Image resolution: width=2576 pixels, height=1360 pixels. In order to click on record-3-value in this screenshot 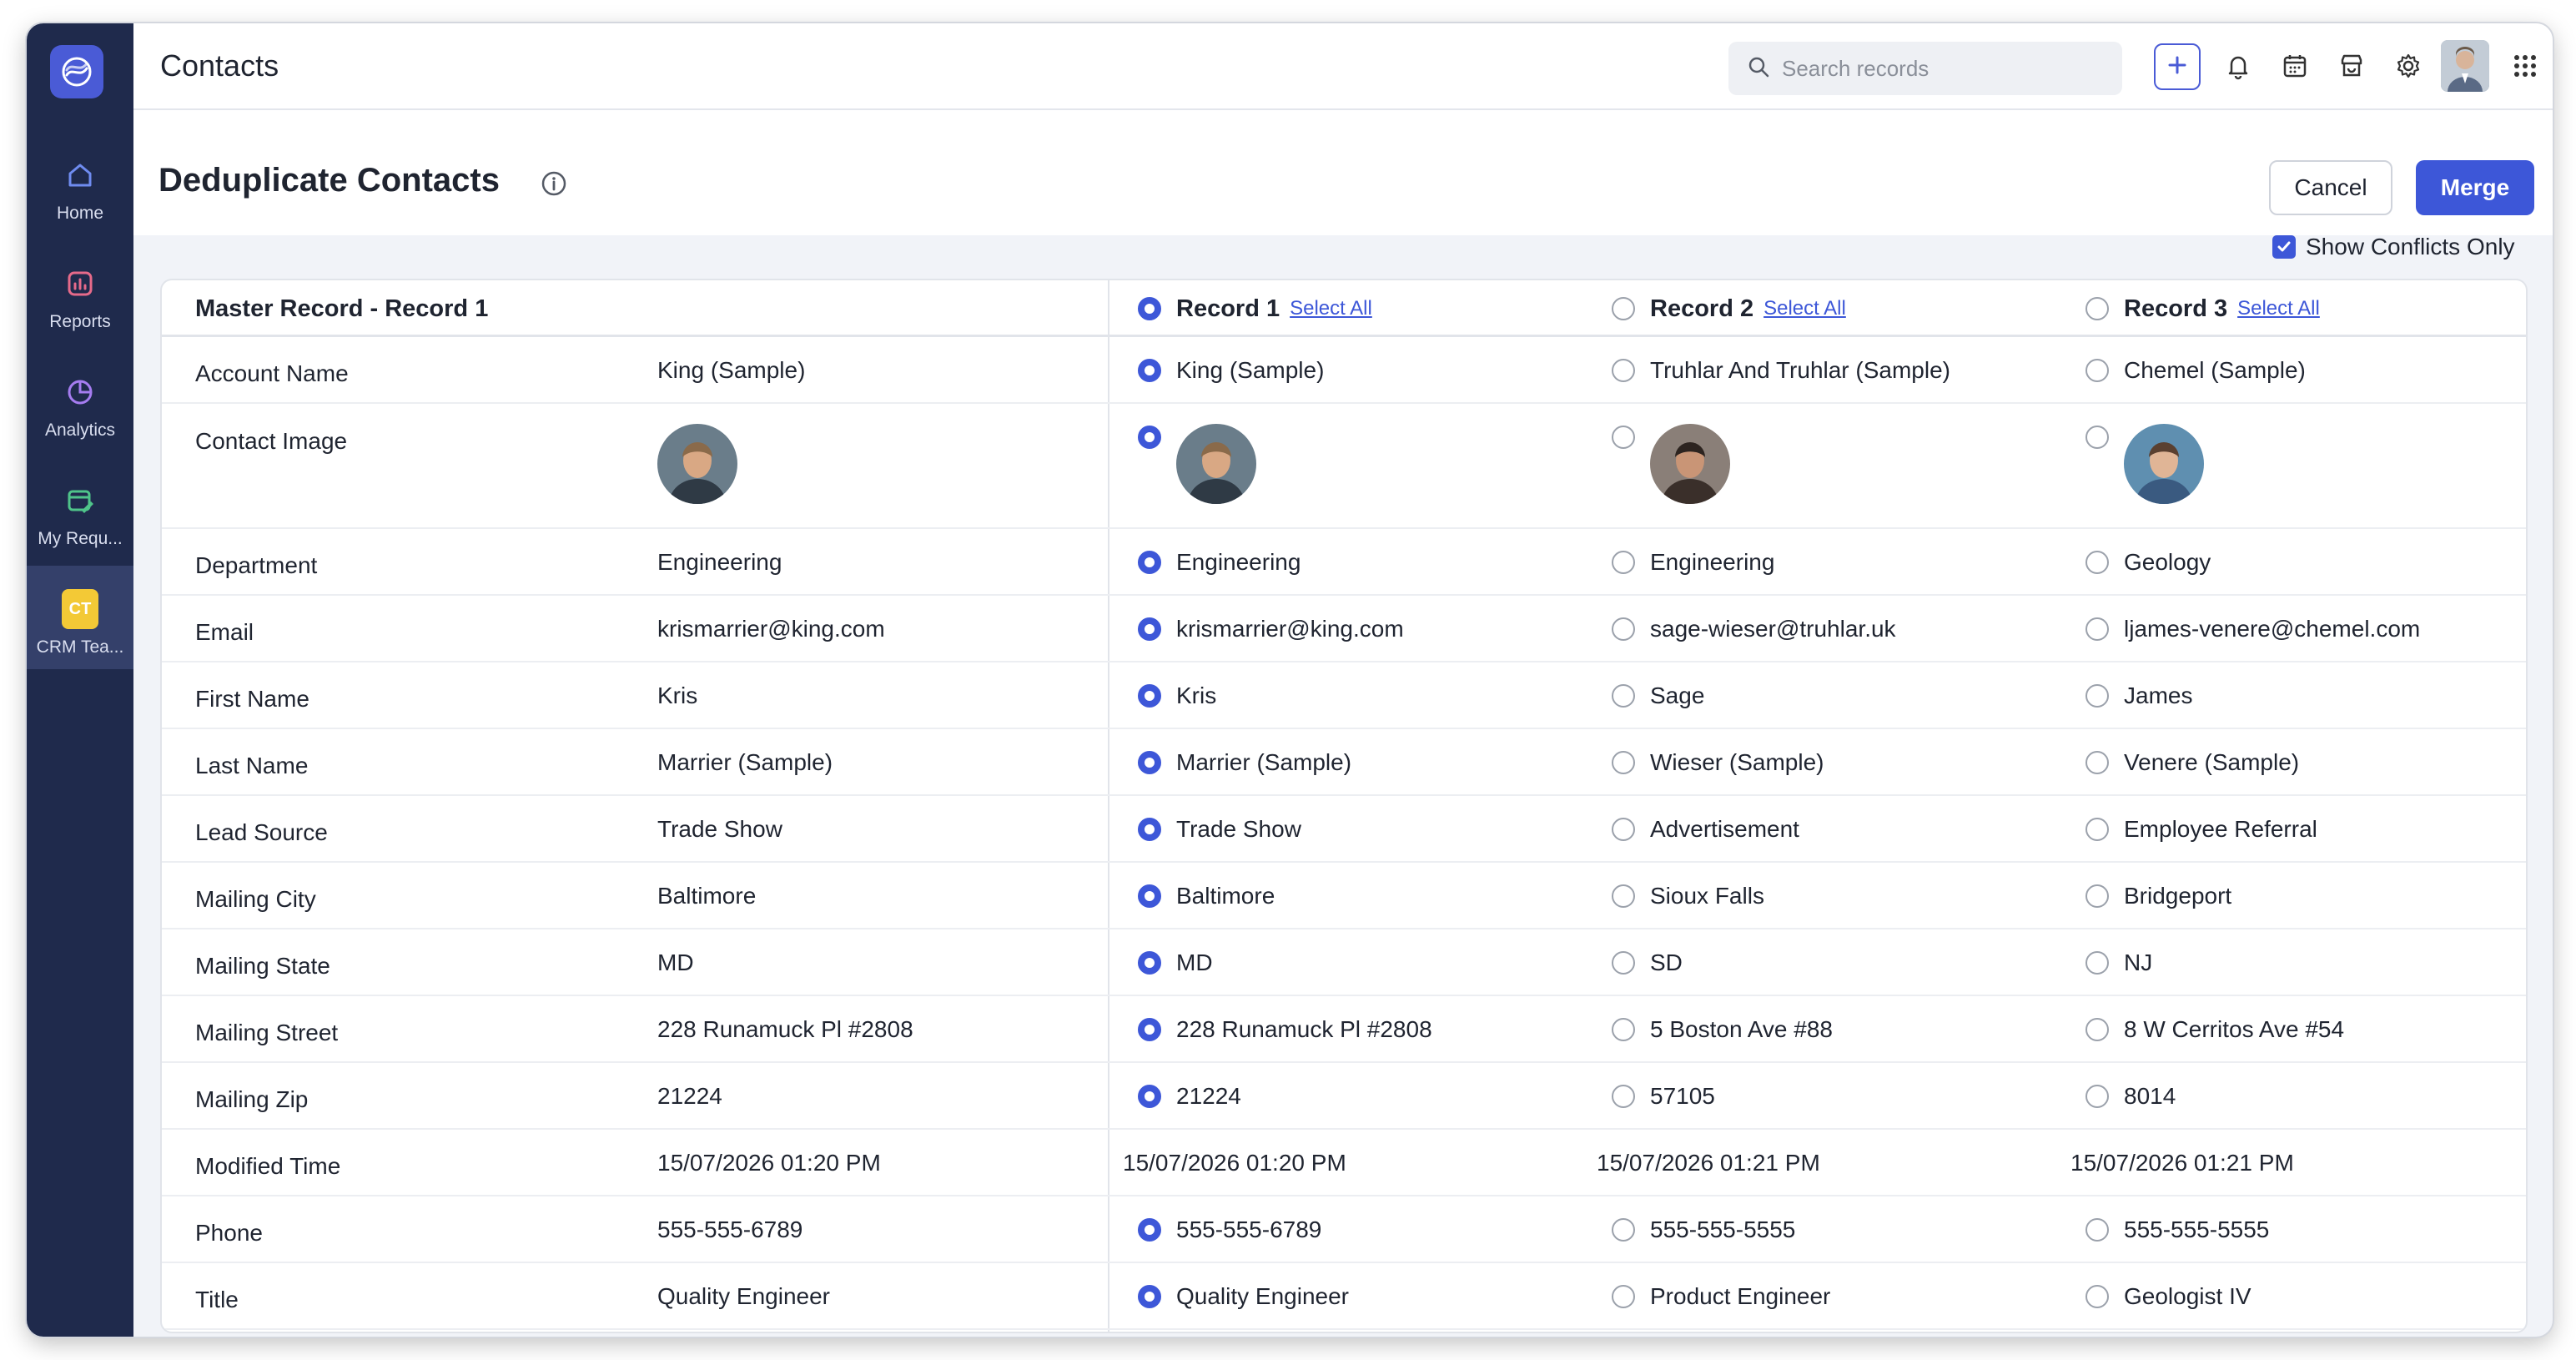, I will do `click(2144, 460)`.